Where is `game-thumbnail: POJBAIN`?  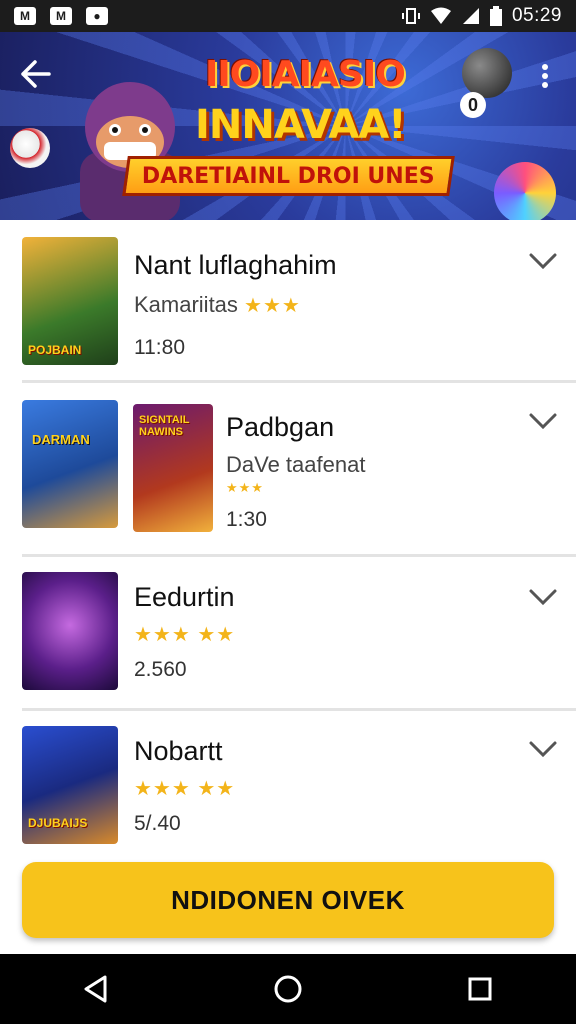
game-thumbnail: POJBAIN is located at coordinates (70, 301).